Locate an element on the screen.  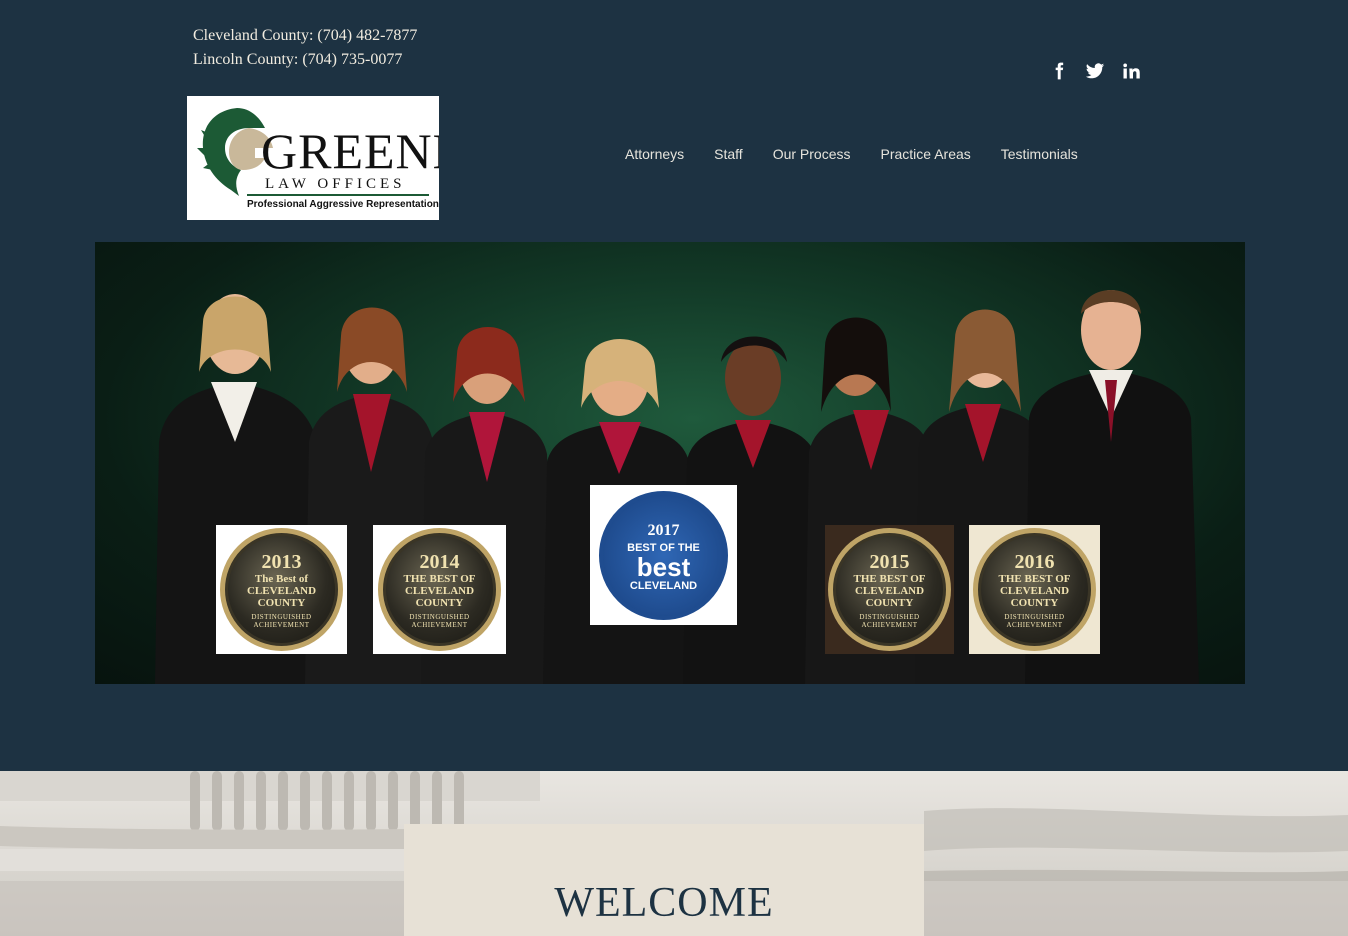
nav-practice-areas: Practice Areas is located at coordinates (926, 154).